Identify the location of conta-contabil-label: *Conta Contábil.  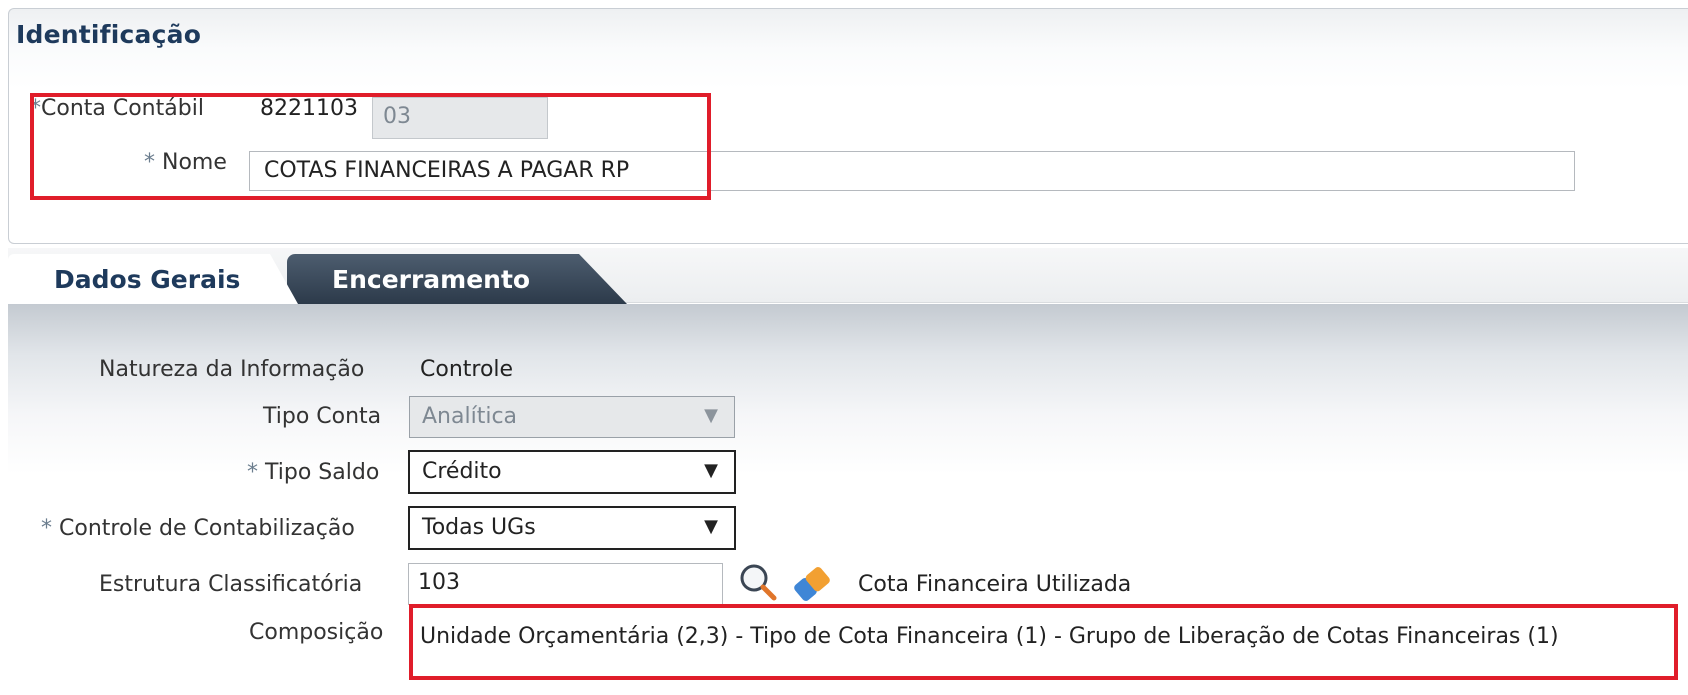
(117, 108).